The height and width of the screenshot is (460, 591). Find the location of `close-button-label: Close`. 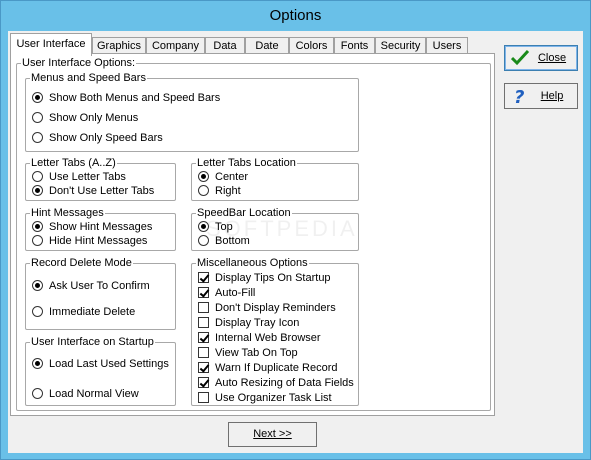

close-button-label: Close is located at coordinates (552, 58).